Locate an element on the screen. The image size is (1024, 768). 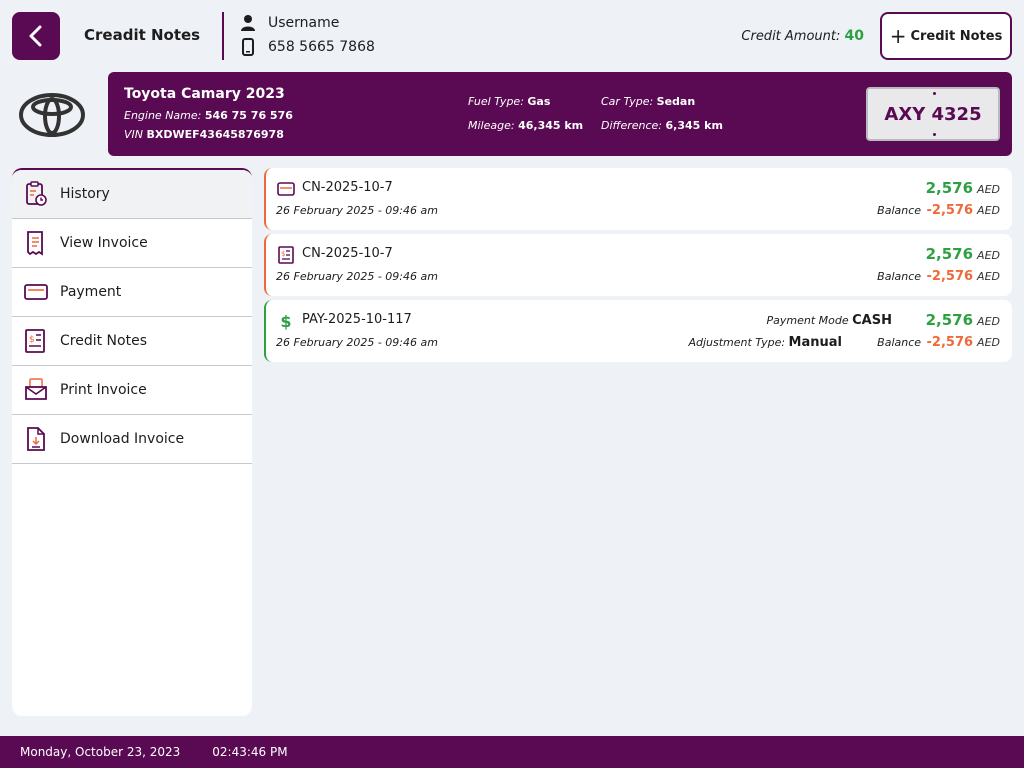
adjustment-label: Adjustment Type: is located at coordinates (737, 342).